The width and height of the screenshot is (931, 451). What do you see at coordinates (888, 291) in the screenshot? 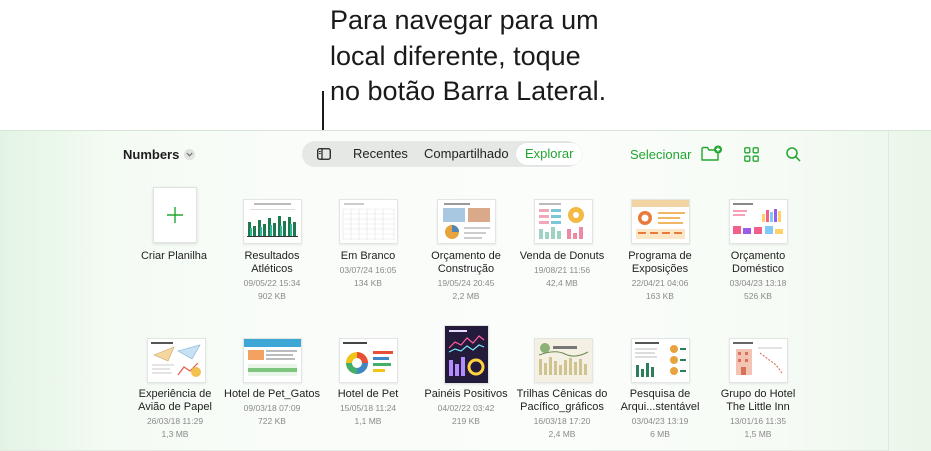
I see `divider` at bounding box center [888, 291].